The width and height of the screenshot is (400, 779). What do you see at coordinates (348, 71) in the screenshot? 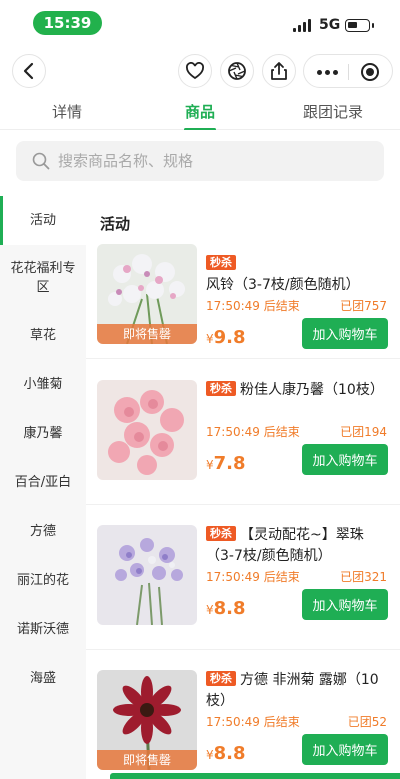
I see `mini-program-capsule` at bounding box center [348, 71].